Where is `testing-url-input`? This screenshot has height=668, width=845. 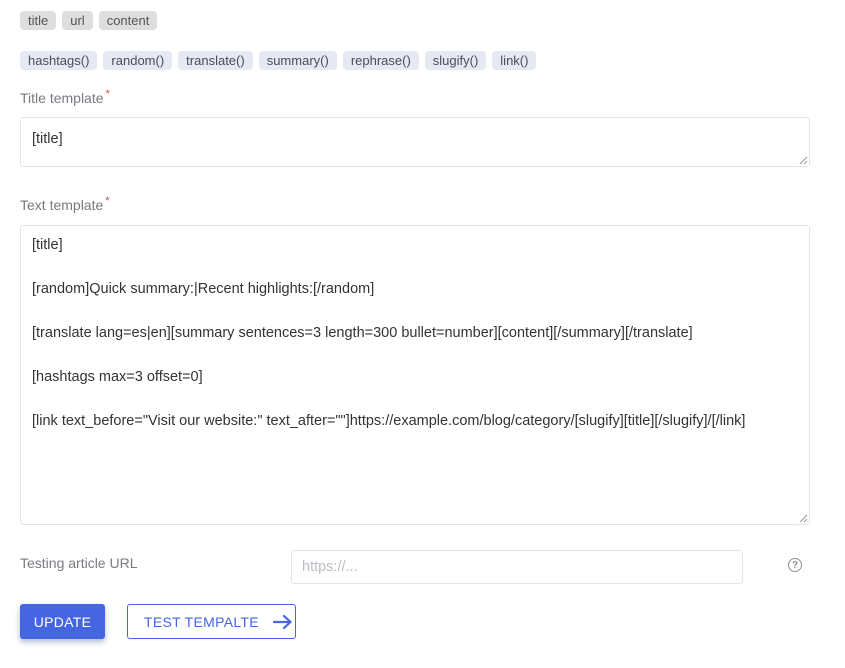 testing-url-input is located at coordinates (517, 567).